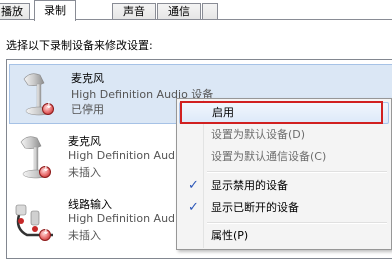  Describe the element at coordinates (48, 108) in the screenshot. I see `disabled-badge-icon` at that location.